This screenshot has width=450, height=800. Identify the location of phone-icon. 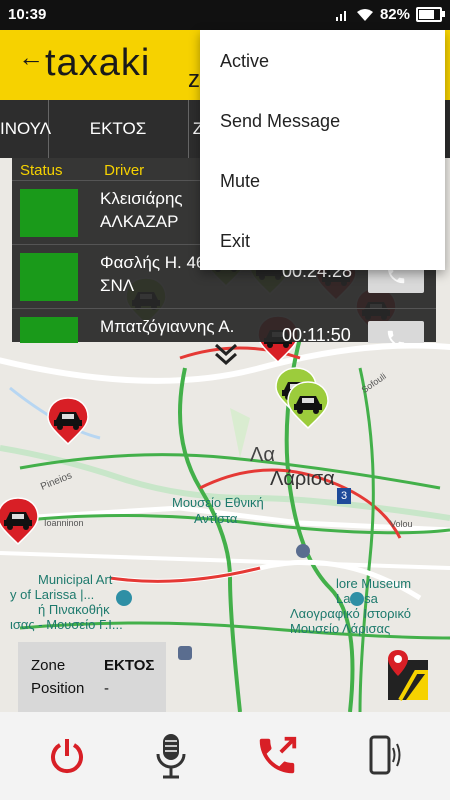
(396, 336).